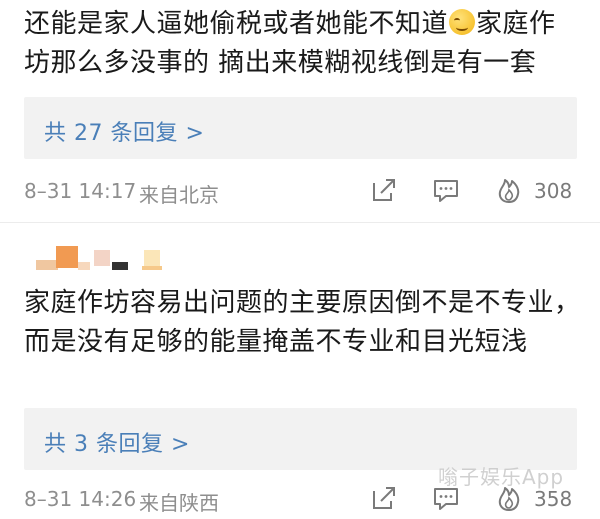 The image size is (600, 519). What do you see at coordinates (303, 44) in the screenshot?
I see `comment-text: 还能是家人逼她偷税或者她能不知道 家庭作坊那么多没事的 摘出来模糊视线倒是有一套` at bounding box center [303, 44].